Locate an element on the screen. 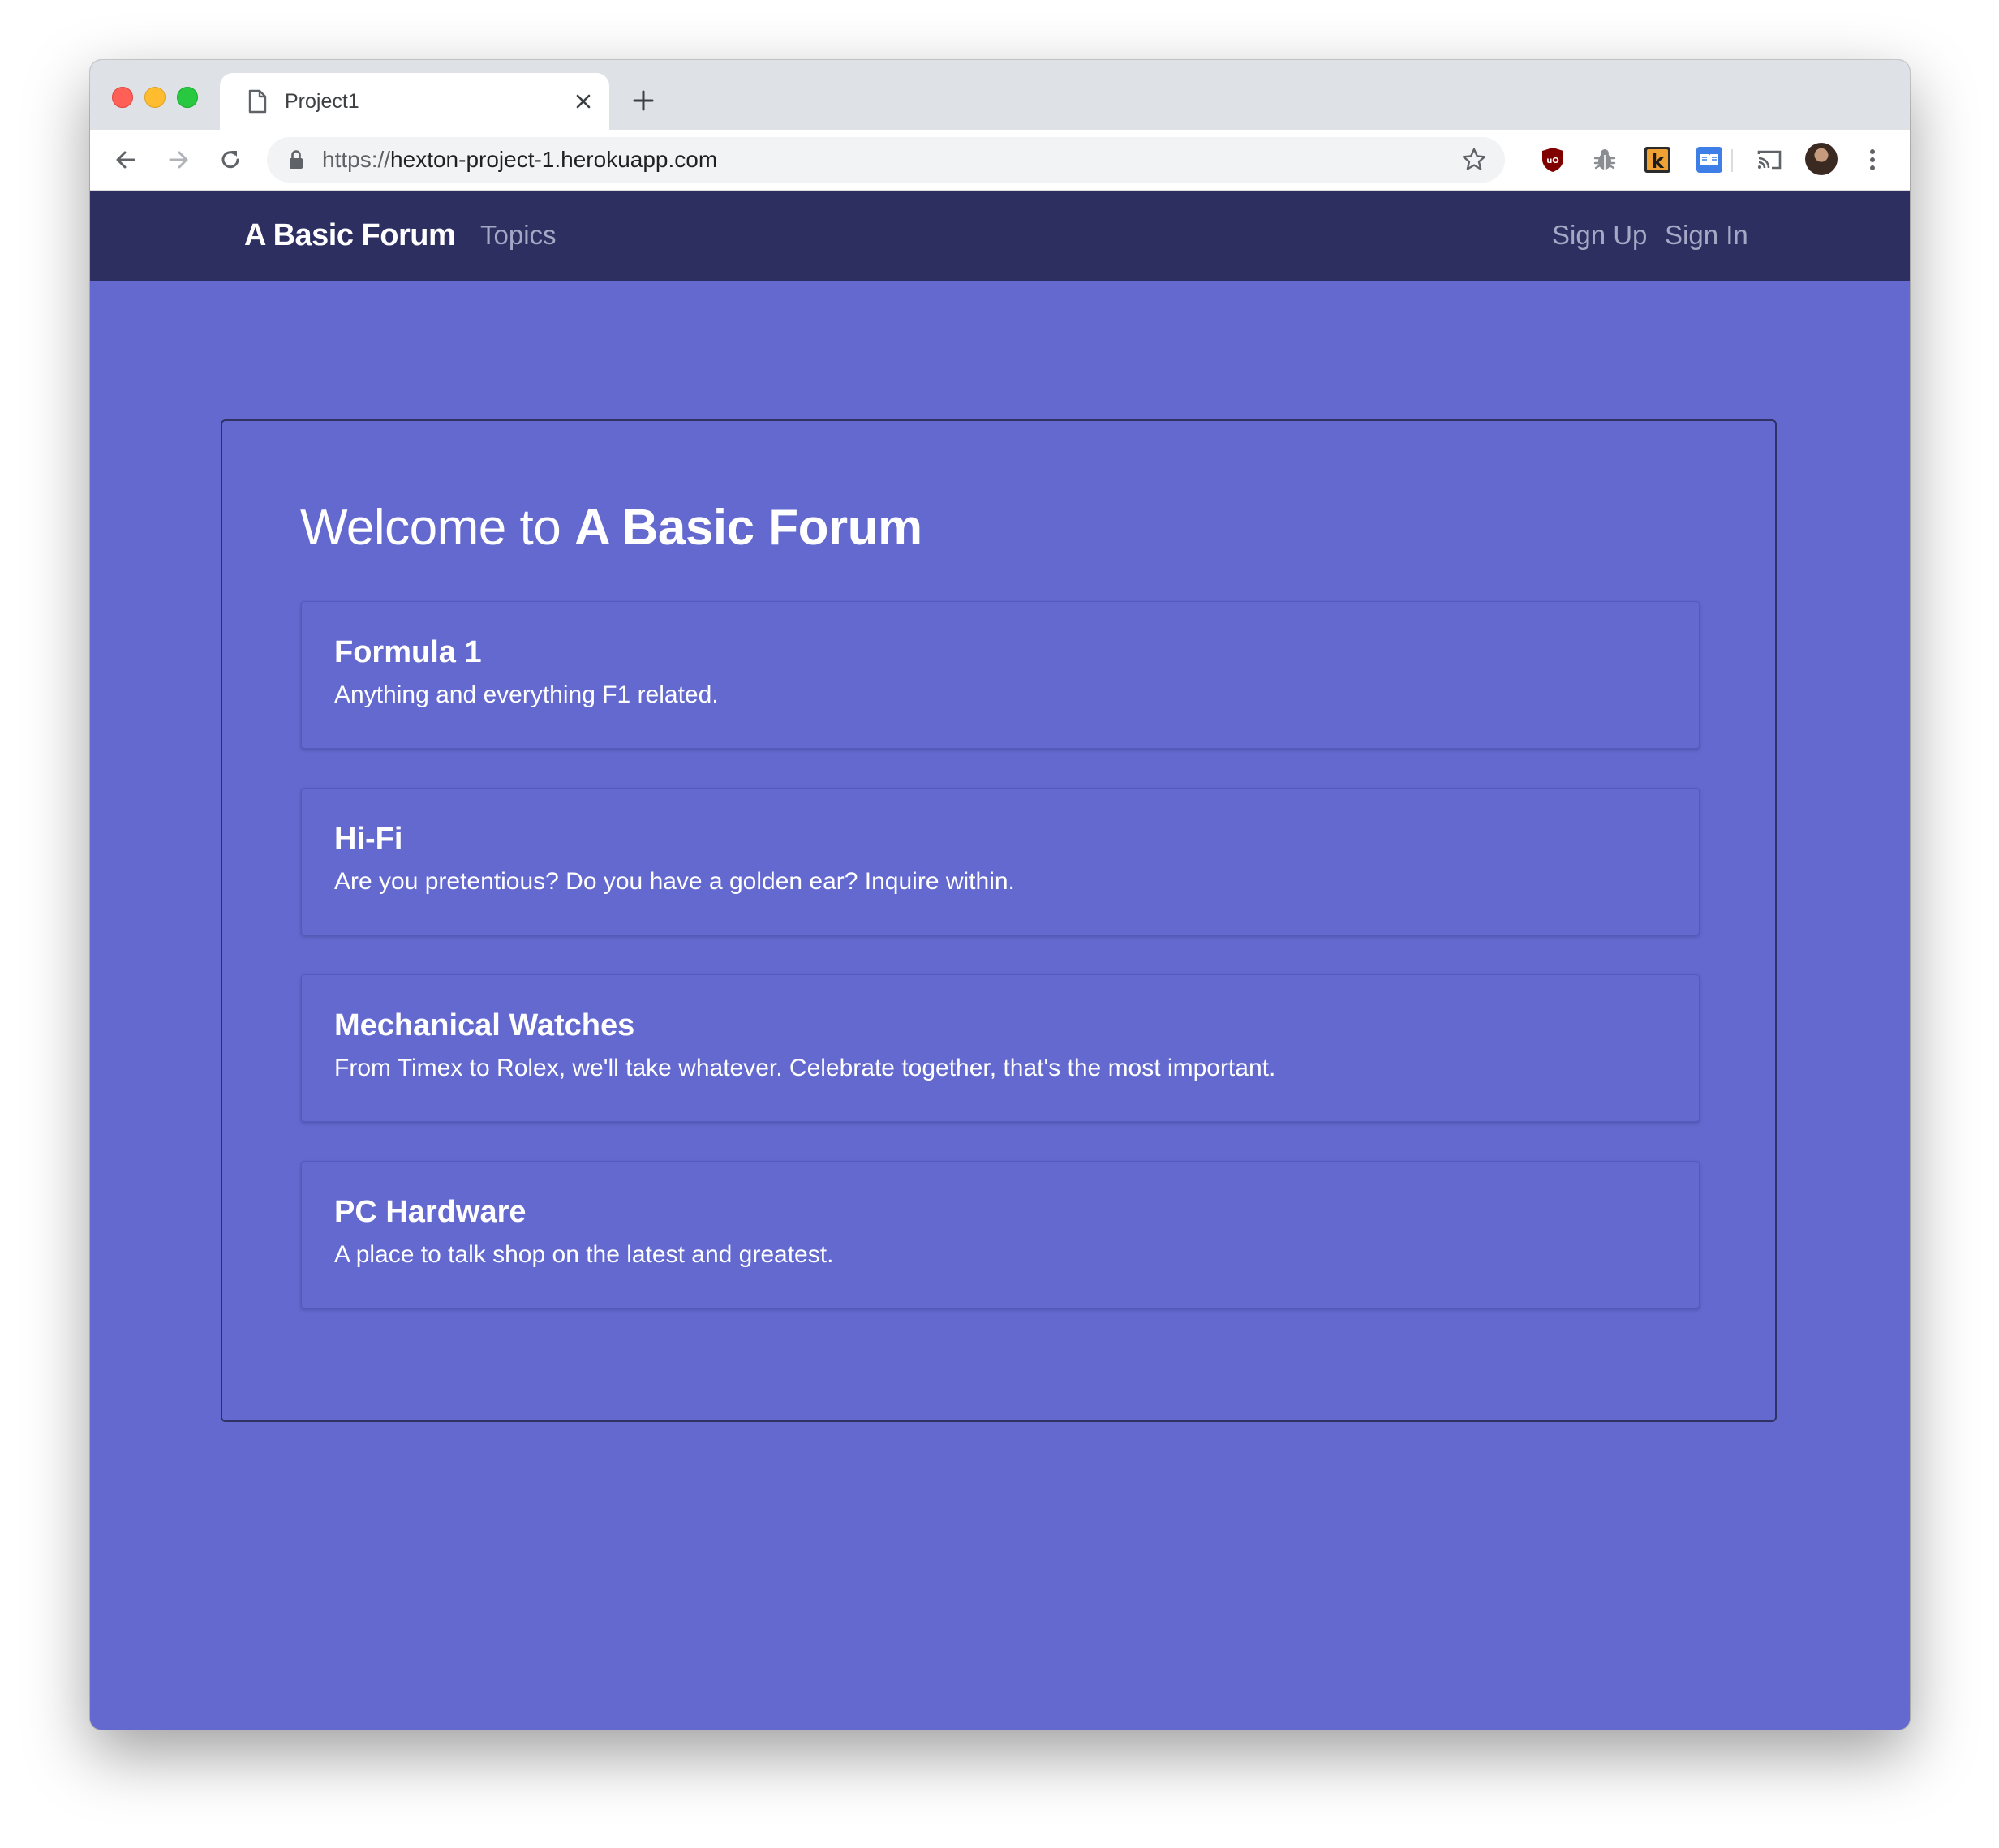 This screenshot has height=1848, width=1999. k-extension-icon: k is located at coordinates (1657, 159).